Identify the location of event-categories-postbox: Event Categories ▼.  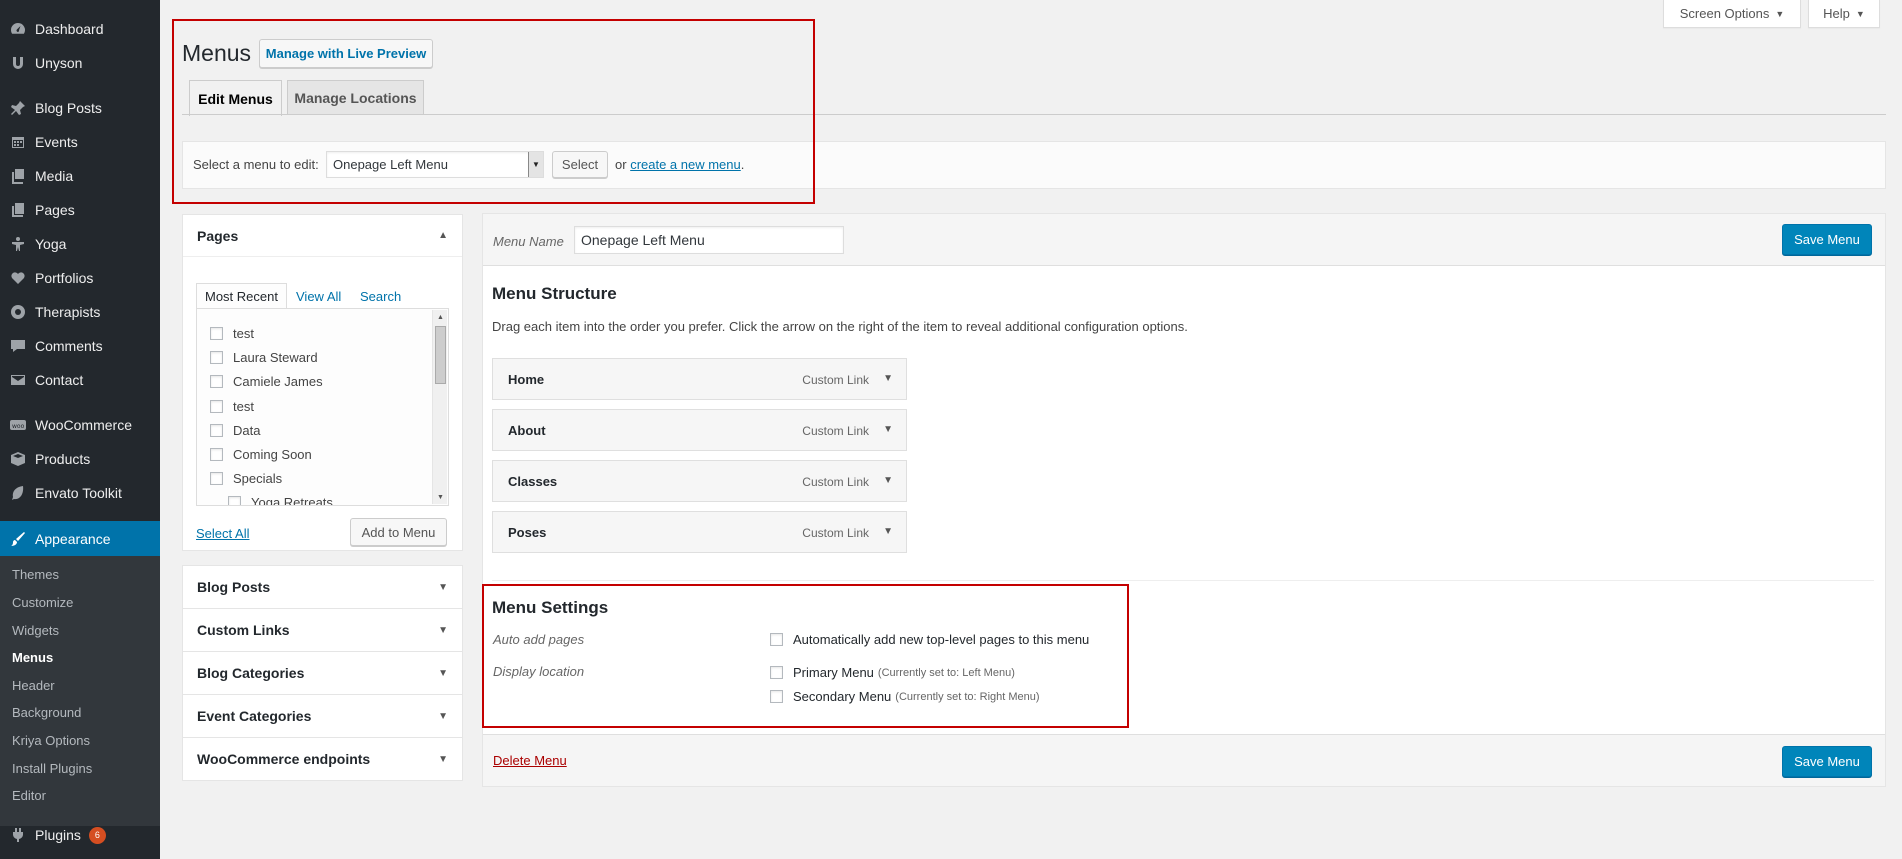
(322, 716).